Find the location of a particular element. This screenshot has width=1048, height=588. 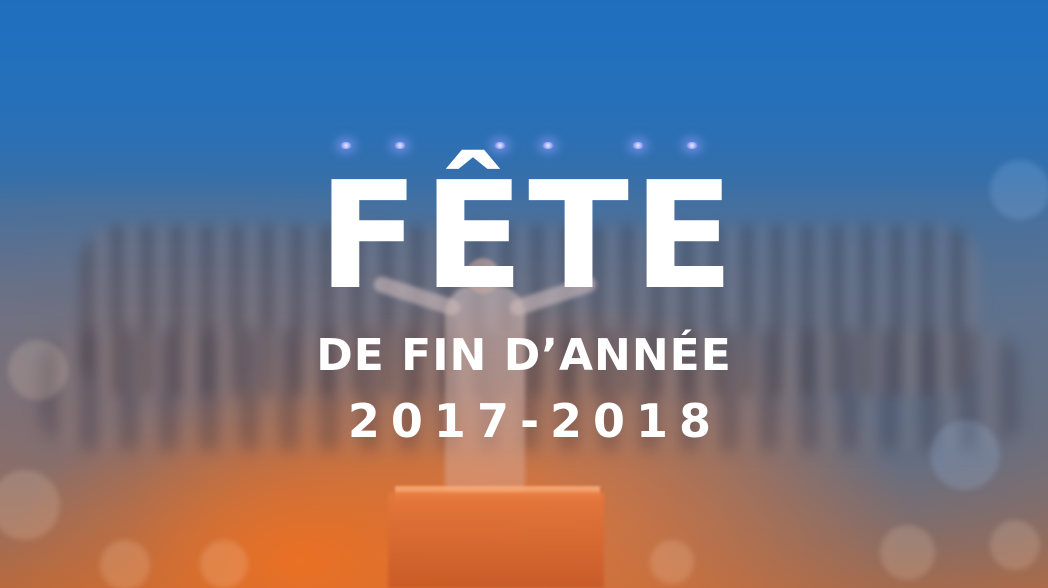

title-main: FÊTE is located at coordinates (528, 236).